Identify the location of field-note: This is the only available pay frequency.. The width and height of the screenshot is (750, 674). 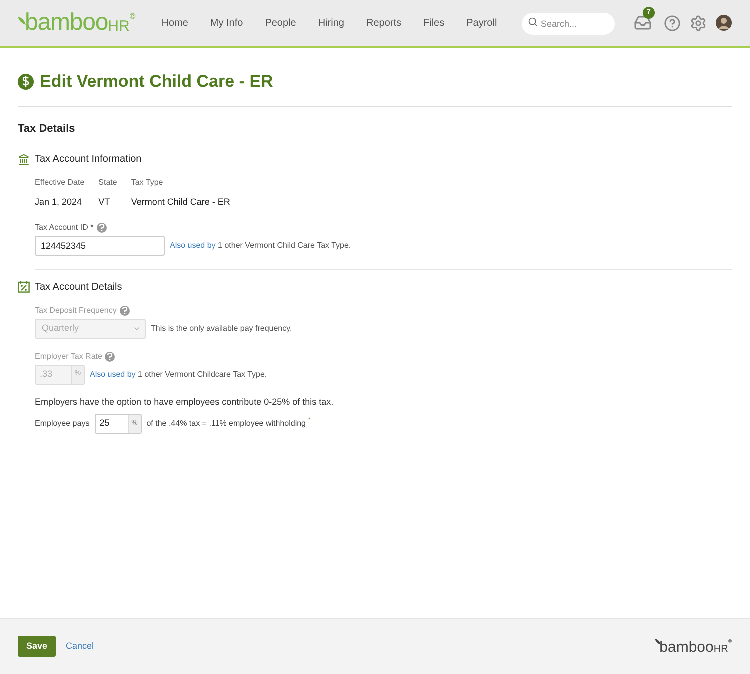
(221, 328).